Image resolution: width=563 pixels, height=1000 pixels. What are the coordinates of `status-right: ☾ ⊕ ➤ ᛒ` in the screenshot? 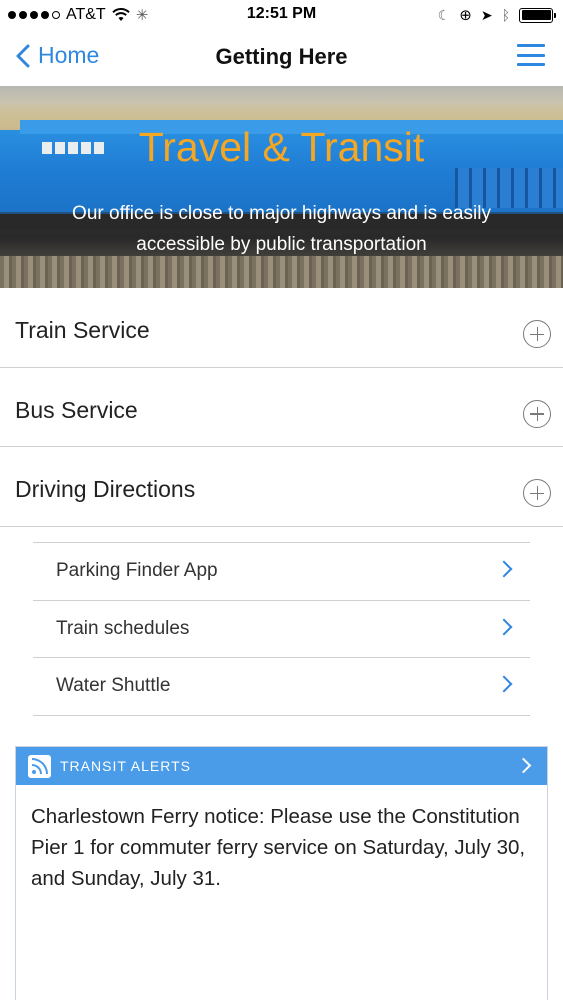 It's located at (496, 15).